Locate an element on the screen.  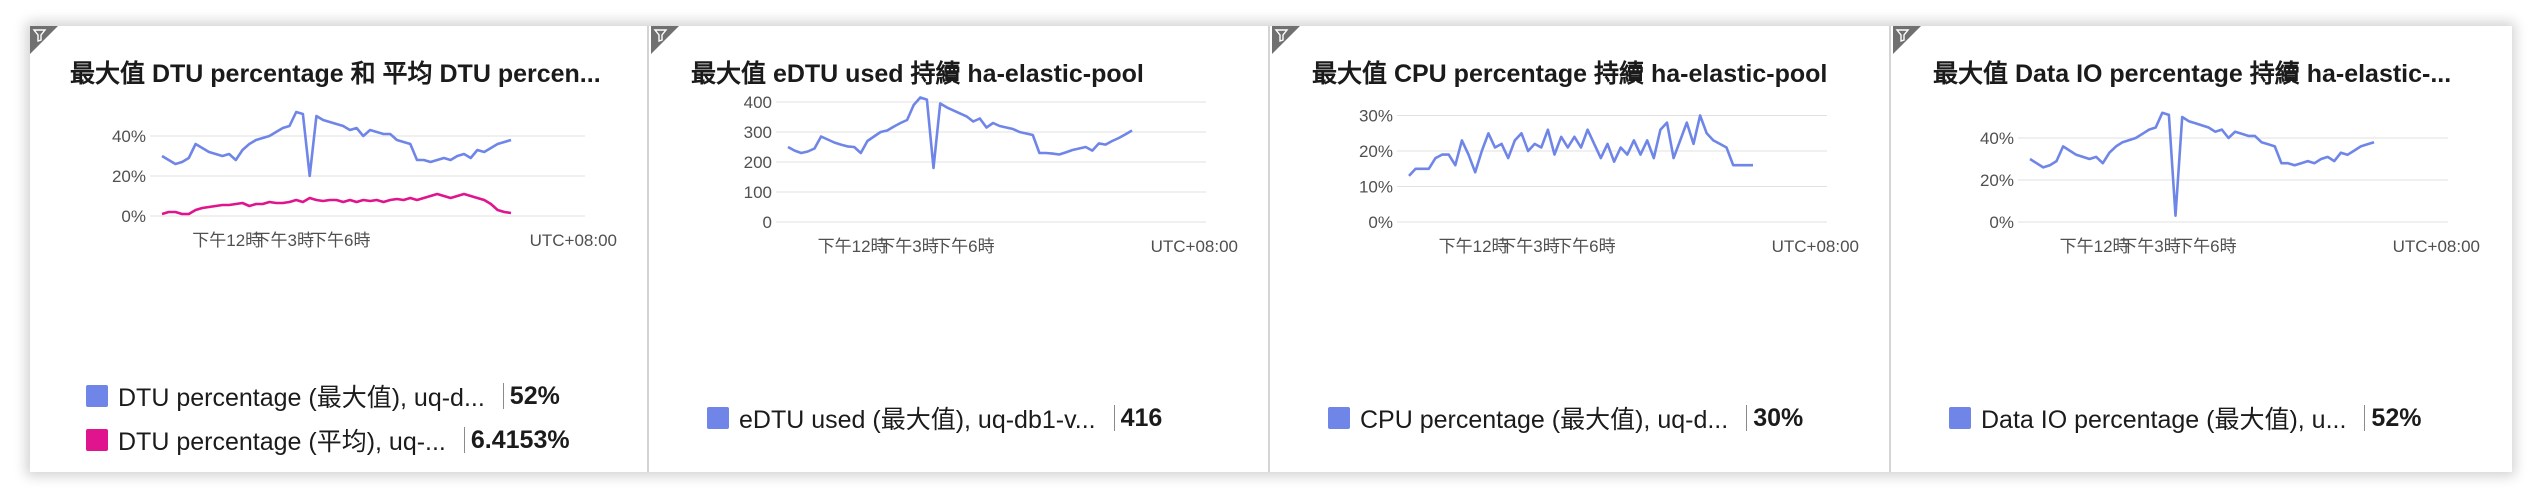
chart-legend: CPU percentage (最大值), uq-d... 30% is located at coordinates (1565, 418).